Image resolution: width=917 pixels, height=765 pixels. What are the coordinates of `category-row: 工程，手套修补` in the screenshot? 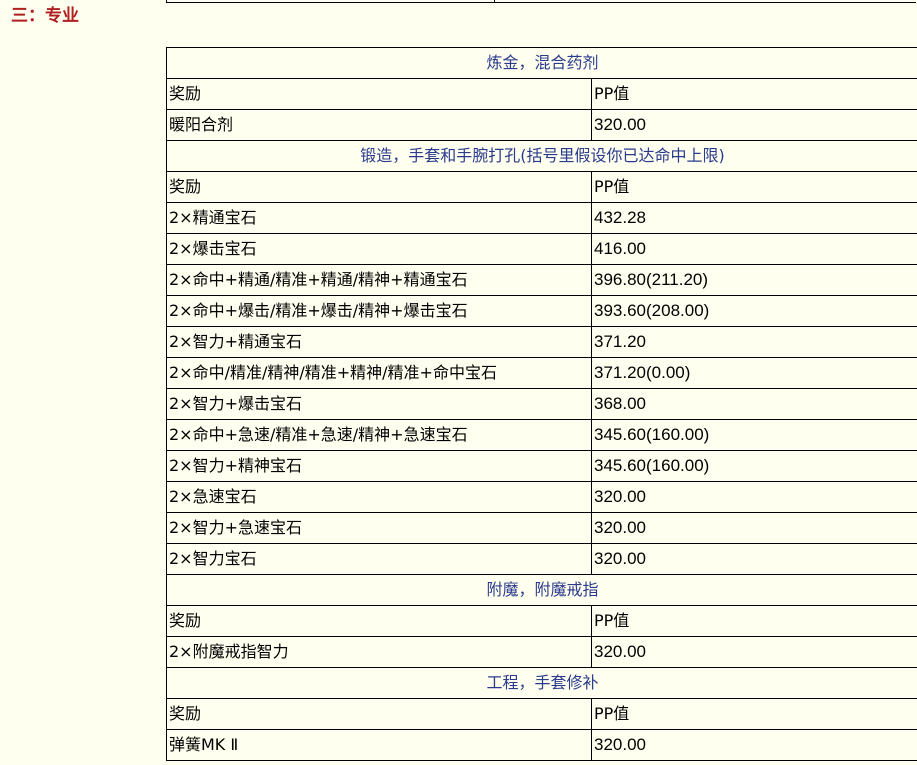 It's located at (541, 683).